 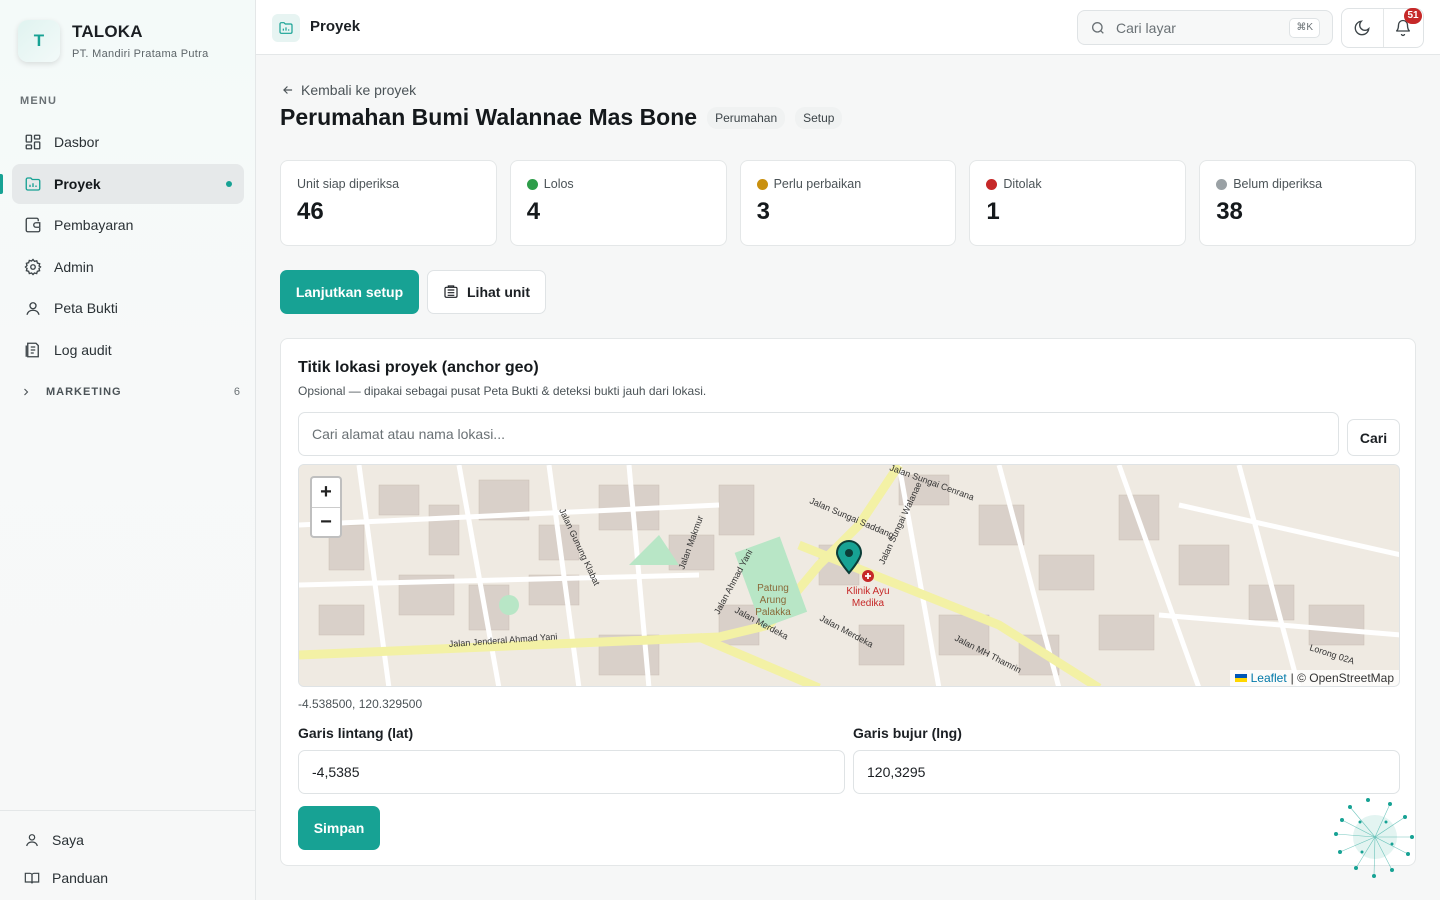 What do you see at coordinates (356, 733) in the screenshot?
I see `lat-label: Garis lintang (lat)` at bounding box center [356, 733].